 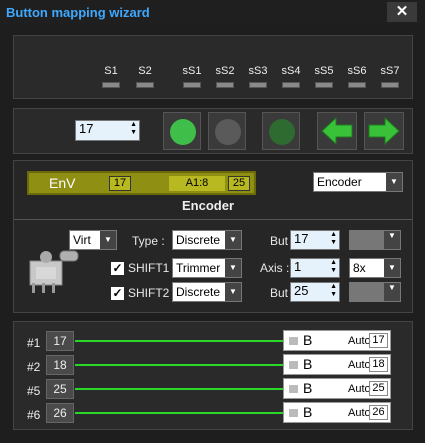 What do you see at coordinates (375, 240) in the screenshot?
I see `but-select: ▼` at bounding box center [375, 240].